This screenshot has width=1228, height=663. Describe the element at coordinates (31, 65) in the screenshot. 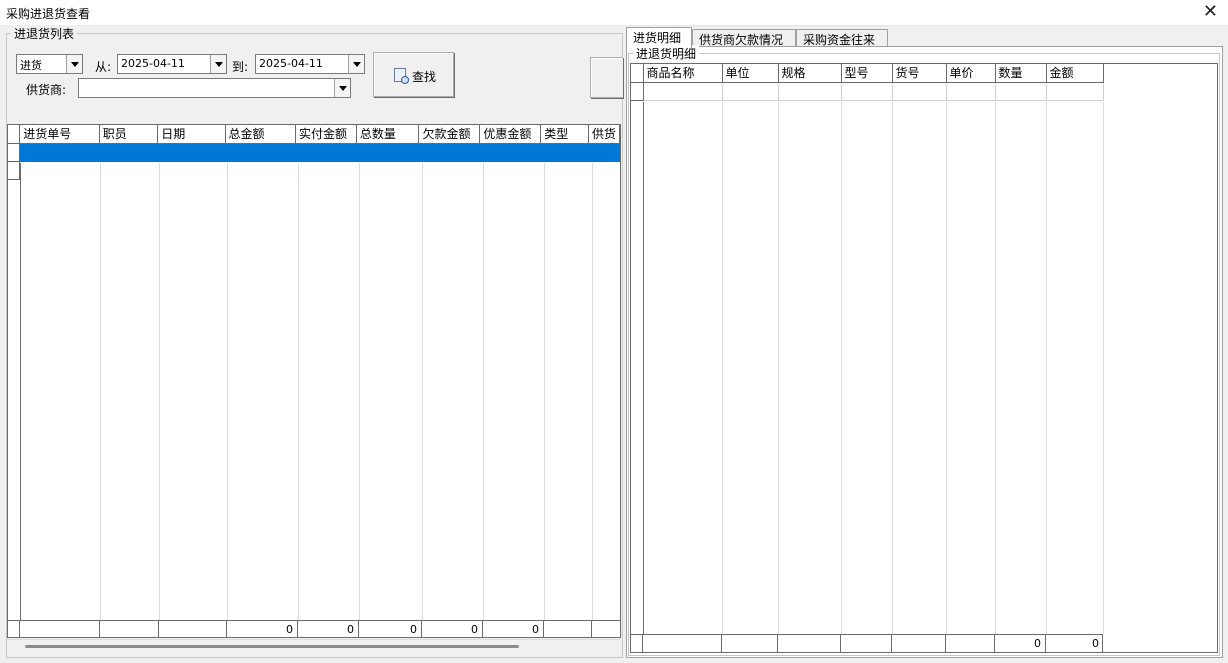

I see `type-select-value: 进货` at that location.